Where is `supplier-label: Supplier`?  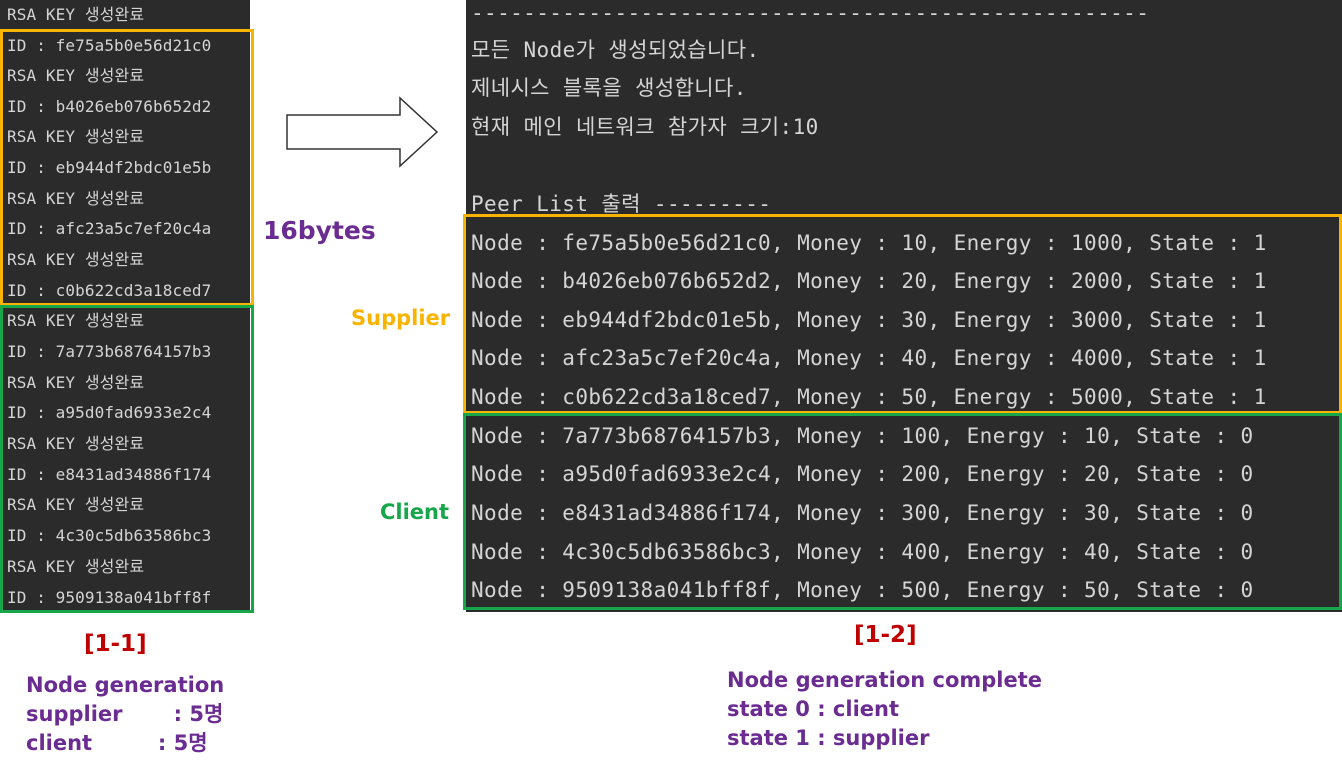 supplier-label: Supplier is located at coordinates (401, 318).